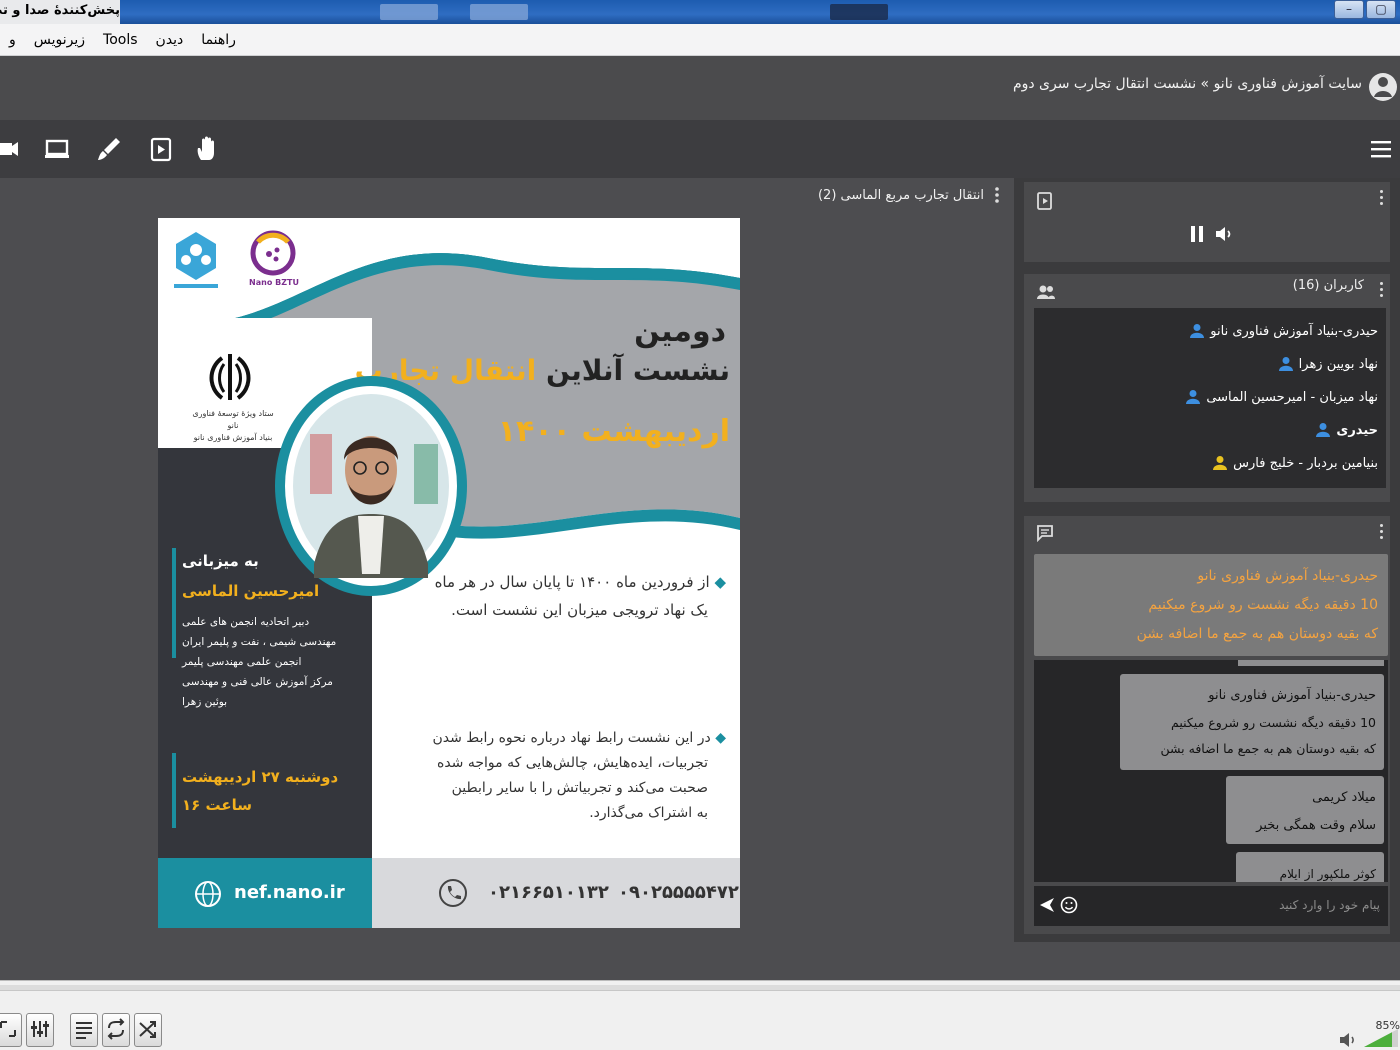 The image size is (1400, 1050). I want to click on maximize-button: ▢, so click(1381, 9).